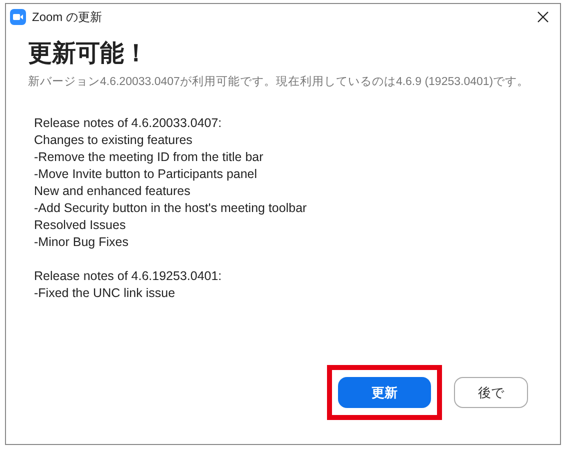  I want to click on close-icon, so click(543, 17).